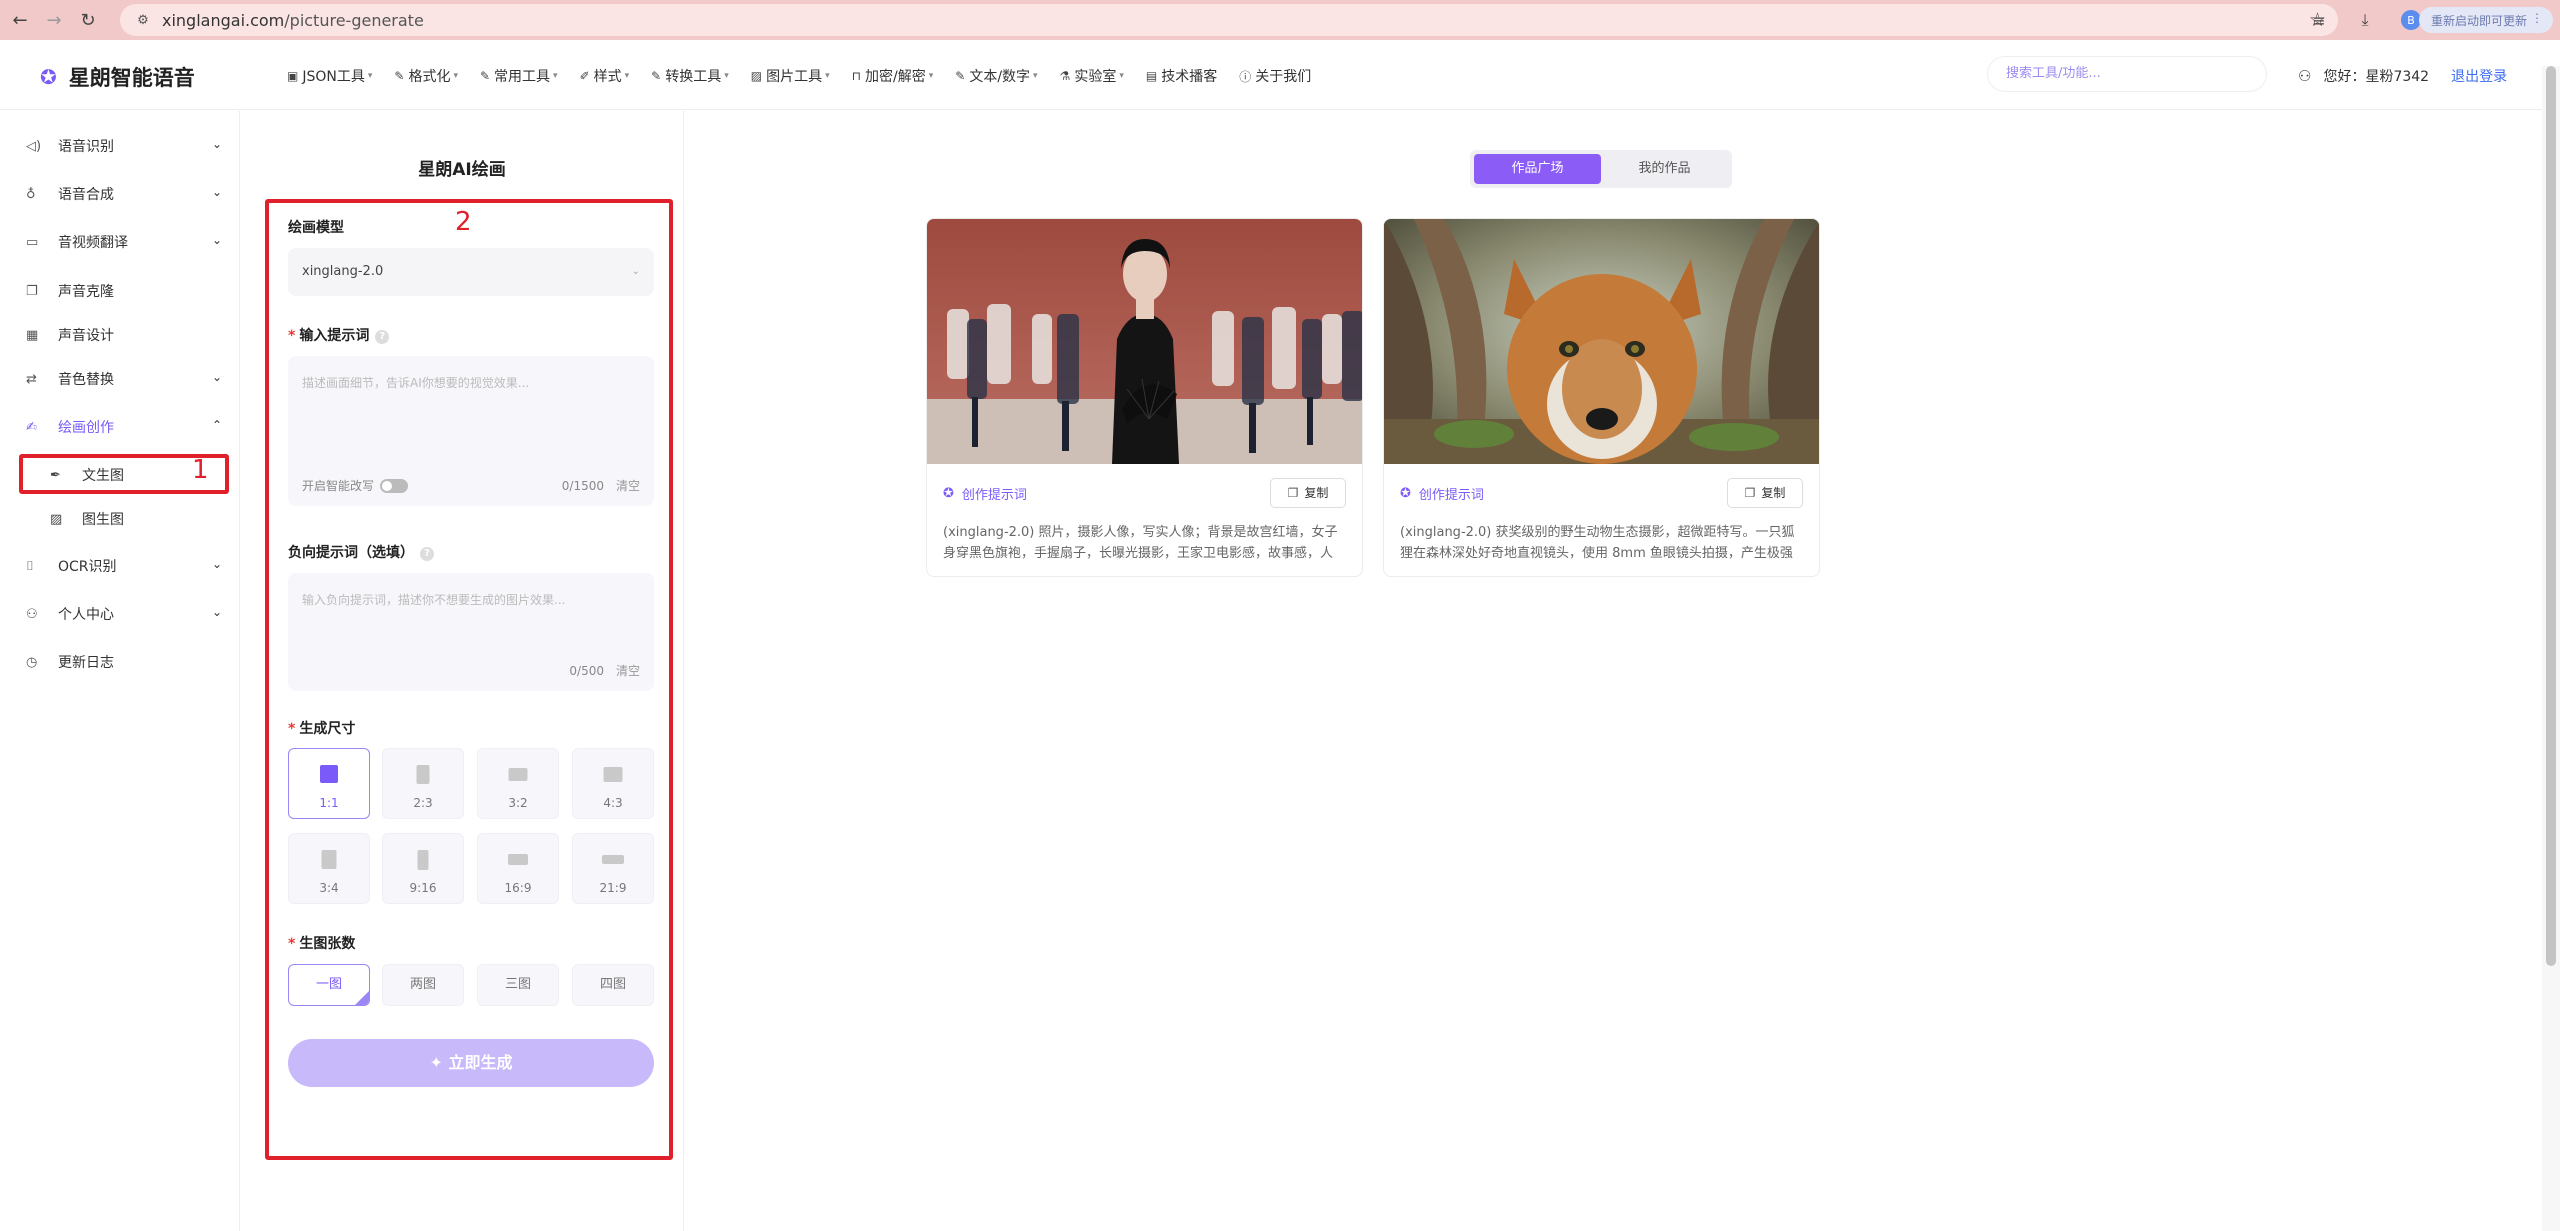 Image resolution: width=2560 pixels, height=1231 pixels. What do you see at coordinates (471, 632) in the screenshot?
I see `negative-prompt-textarea: 输入负向提示词，描述你不想要生成的图片效果... 0/500 清空` at bounding box center [471, 632].